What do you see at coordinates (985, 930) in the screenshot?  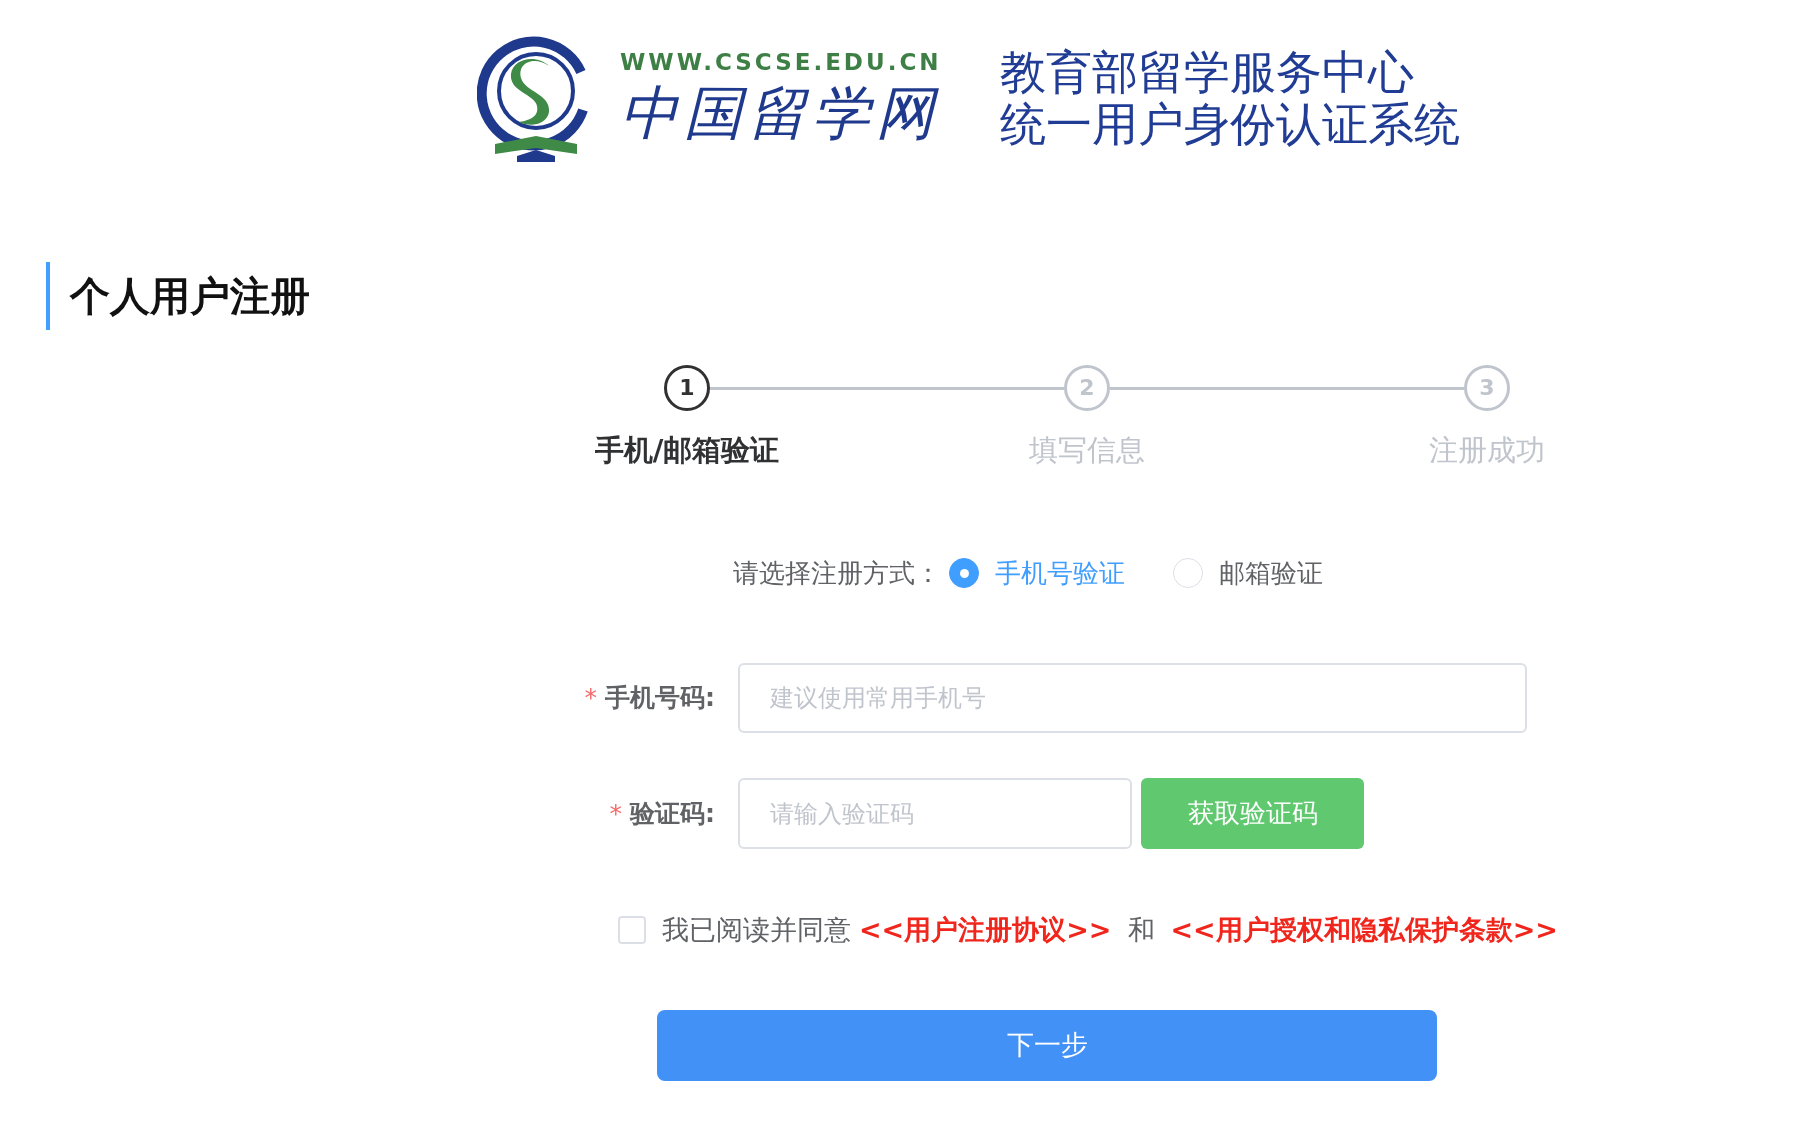 I see `agreement-link: <<用户注册协议>>` at bounding box center [985, 930].